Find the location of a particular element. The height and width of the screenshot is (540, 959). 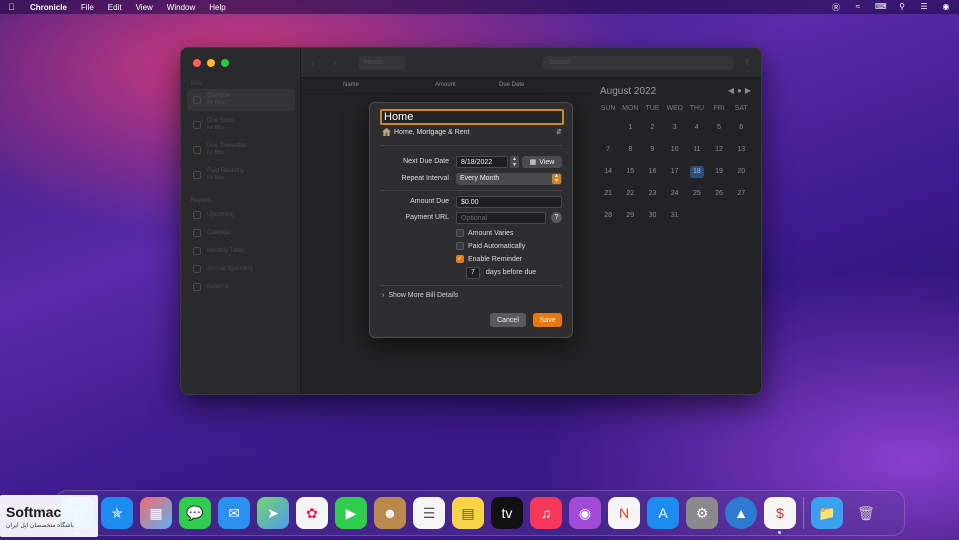

siri-icon: ◉ is located at coordinates (946, 7).